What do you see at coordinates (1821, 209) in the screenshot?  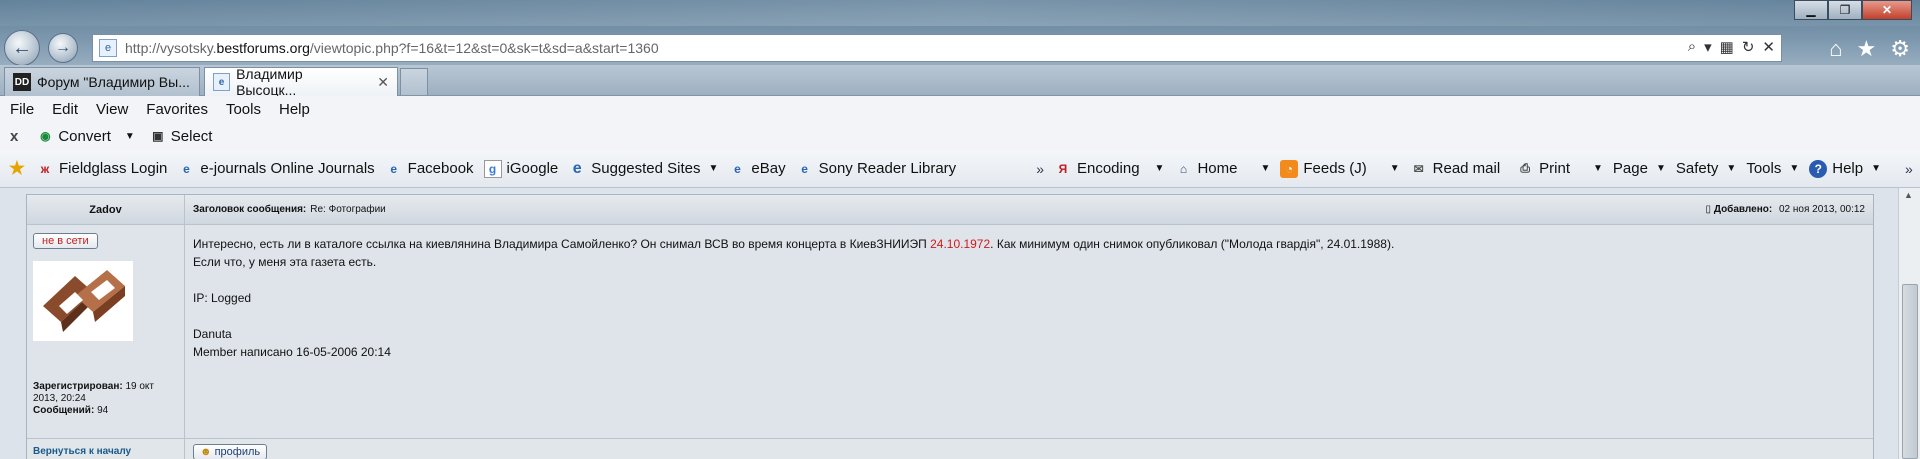 I see `added-date: 02 ноя 2013, 00:12` at bounding box center [1821, 209].